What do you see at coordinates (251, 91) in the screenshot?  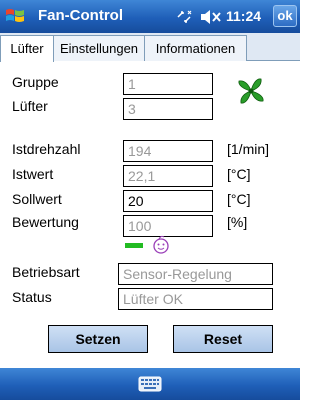 I see `fan-icon` at bounding box center [251, 91].